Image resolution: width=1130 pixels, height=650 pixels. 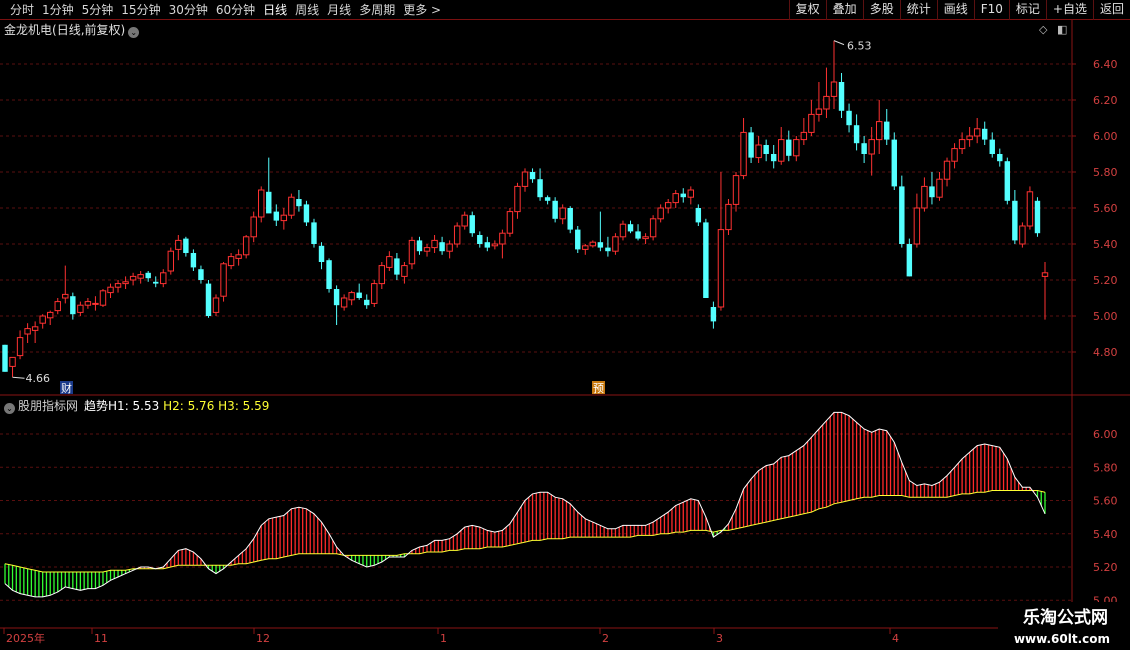 What do you see at coordinates (844, 10) in the screenshot?
I see `toolbar-action-1: 叠加` at bounding box center [844, 10].